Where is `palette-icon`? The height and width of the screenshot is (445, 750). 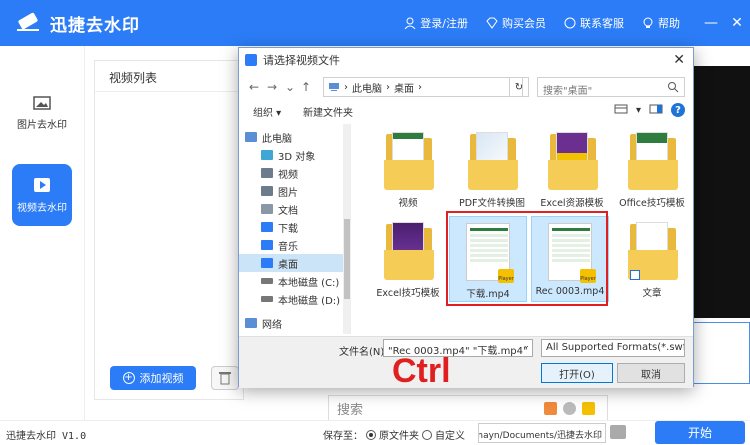
palette-icon is located at coordinates (550, 408).